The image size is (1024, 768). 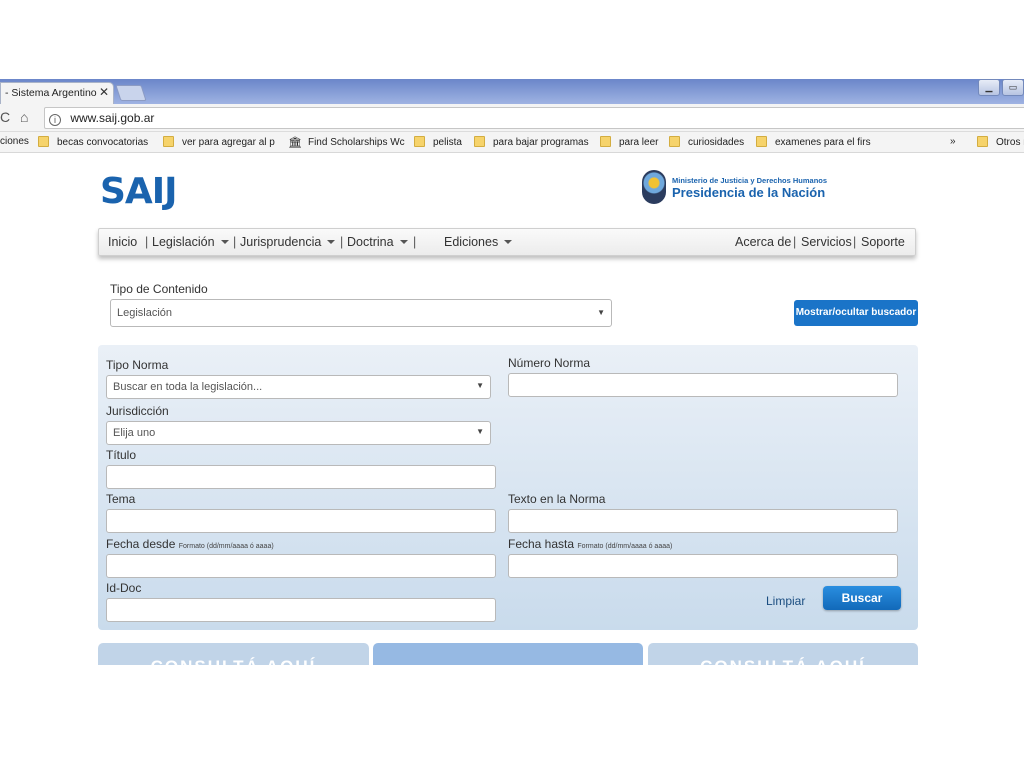 What do you see at coordinates (295, 143) in the screenshot?
I see `bank-icon: 🏛` at bounding box center [295, 143].